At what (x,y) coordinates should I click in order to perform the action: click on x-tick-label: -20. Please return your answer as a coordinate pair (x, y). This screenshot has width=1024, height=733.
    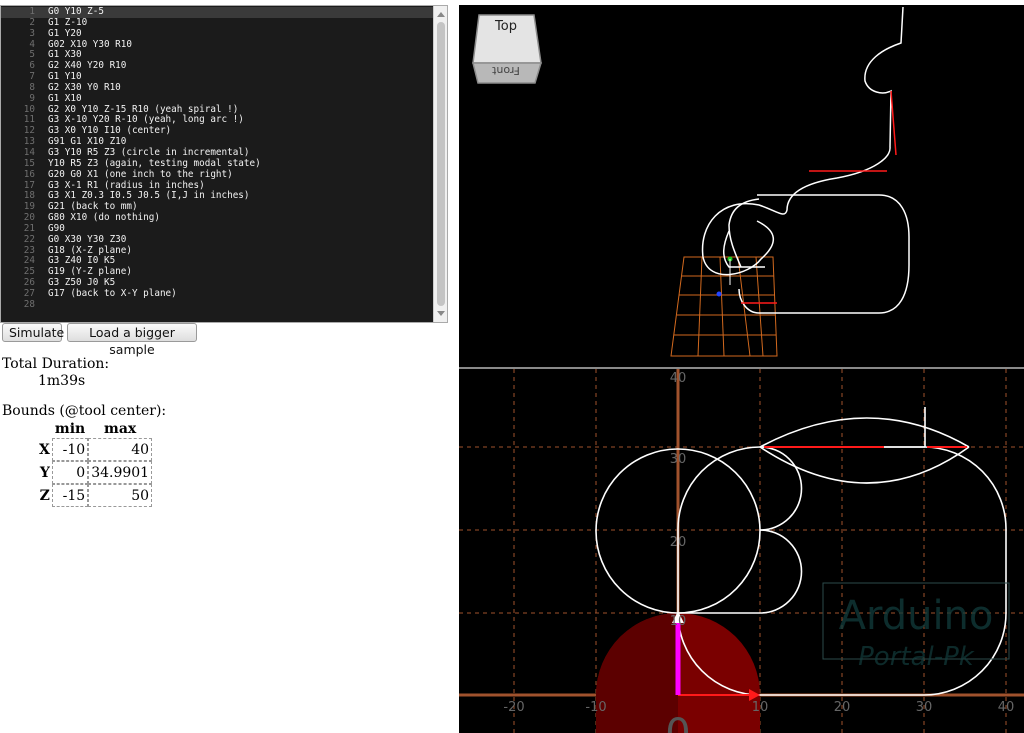
    Looking at the image, I should click on (513, 707).